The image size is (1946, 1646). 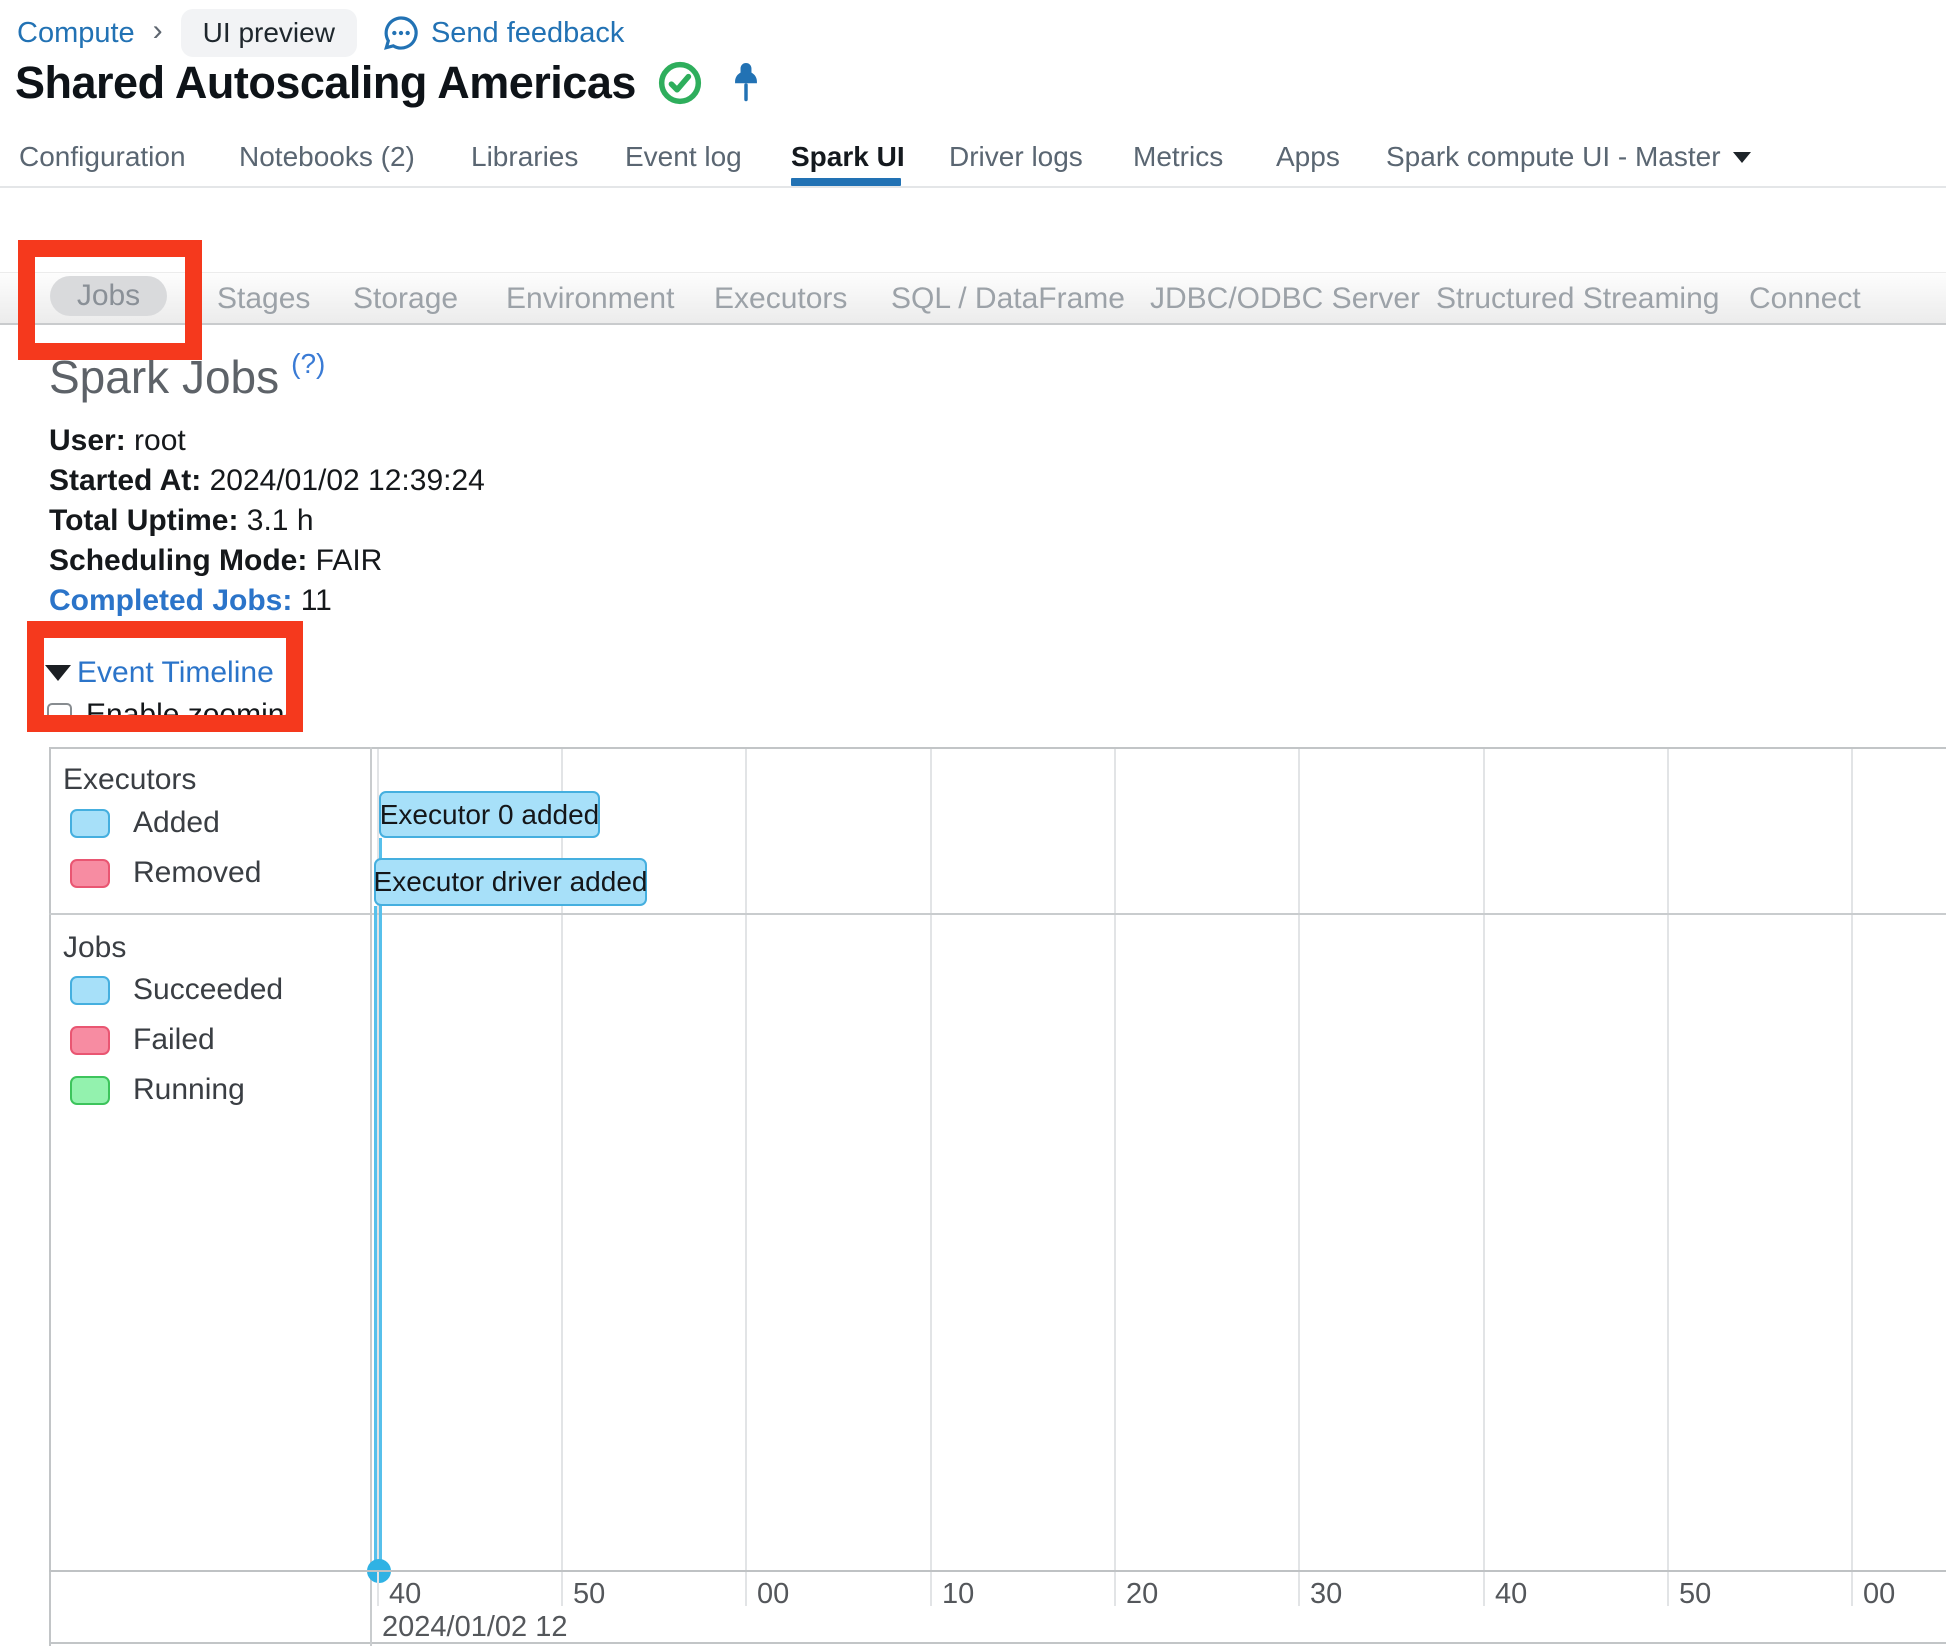 I want to click on help-link: (?), so click(x=308, y=363).